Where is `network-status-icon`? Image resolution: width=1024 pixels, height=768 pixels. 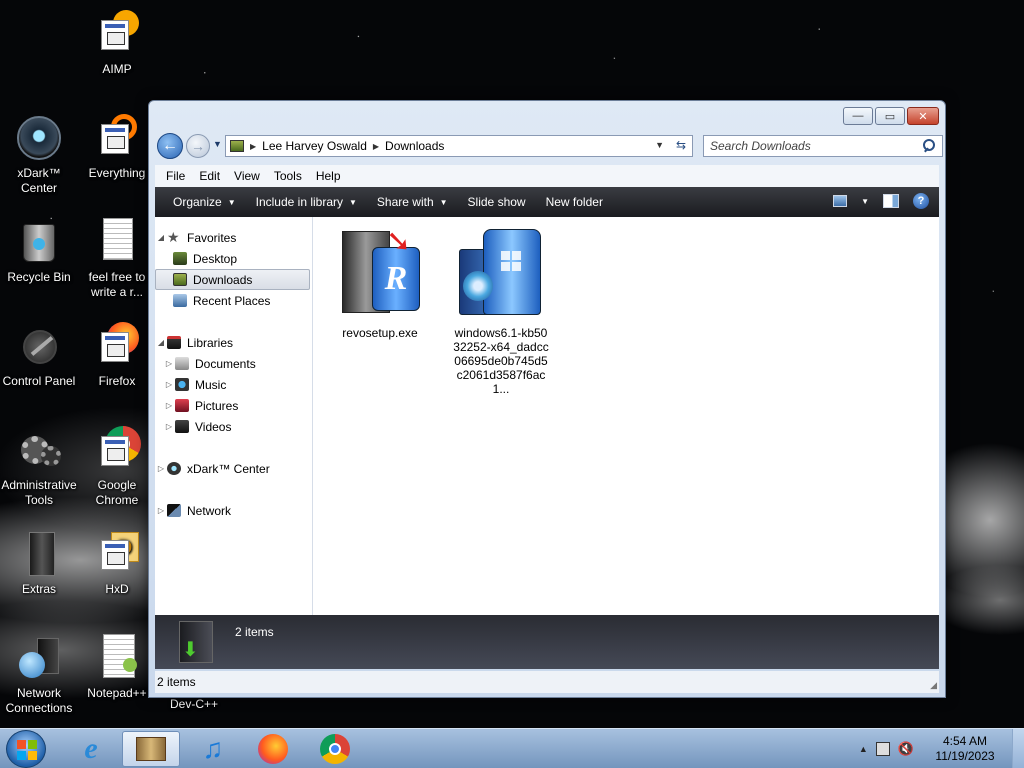
network-status-icon is located at coordinates (882, 749).